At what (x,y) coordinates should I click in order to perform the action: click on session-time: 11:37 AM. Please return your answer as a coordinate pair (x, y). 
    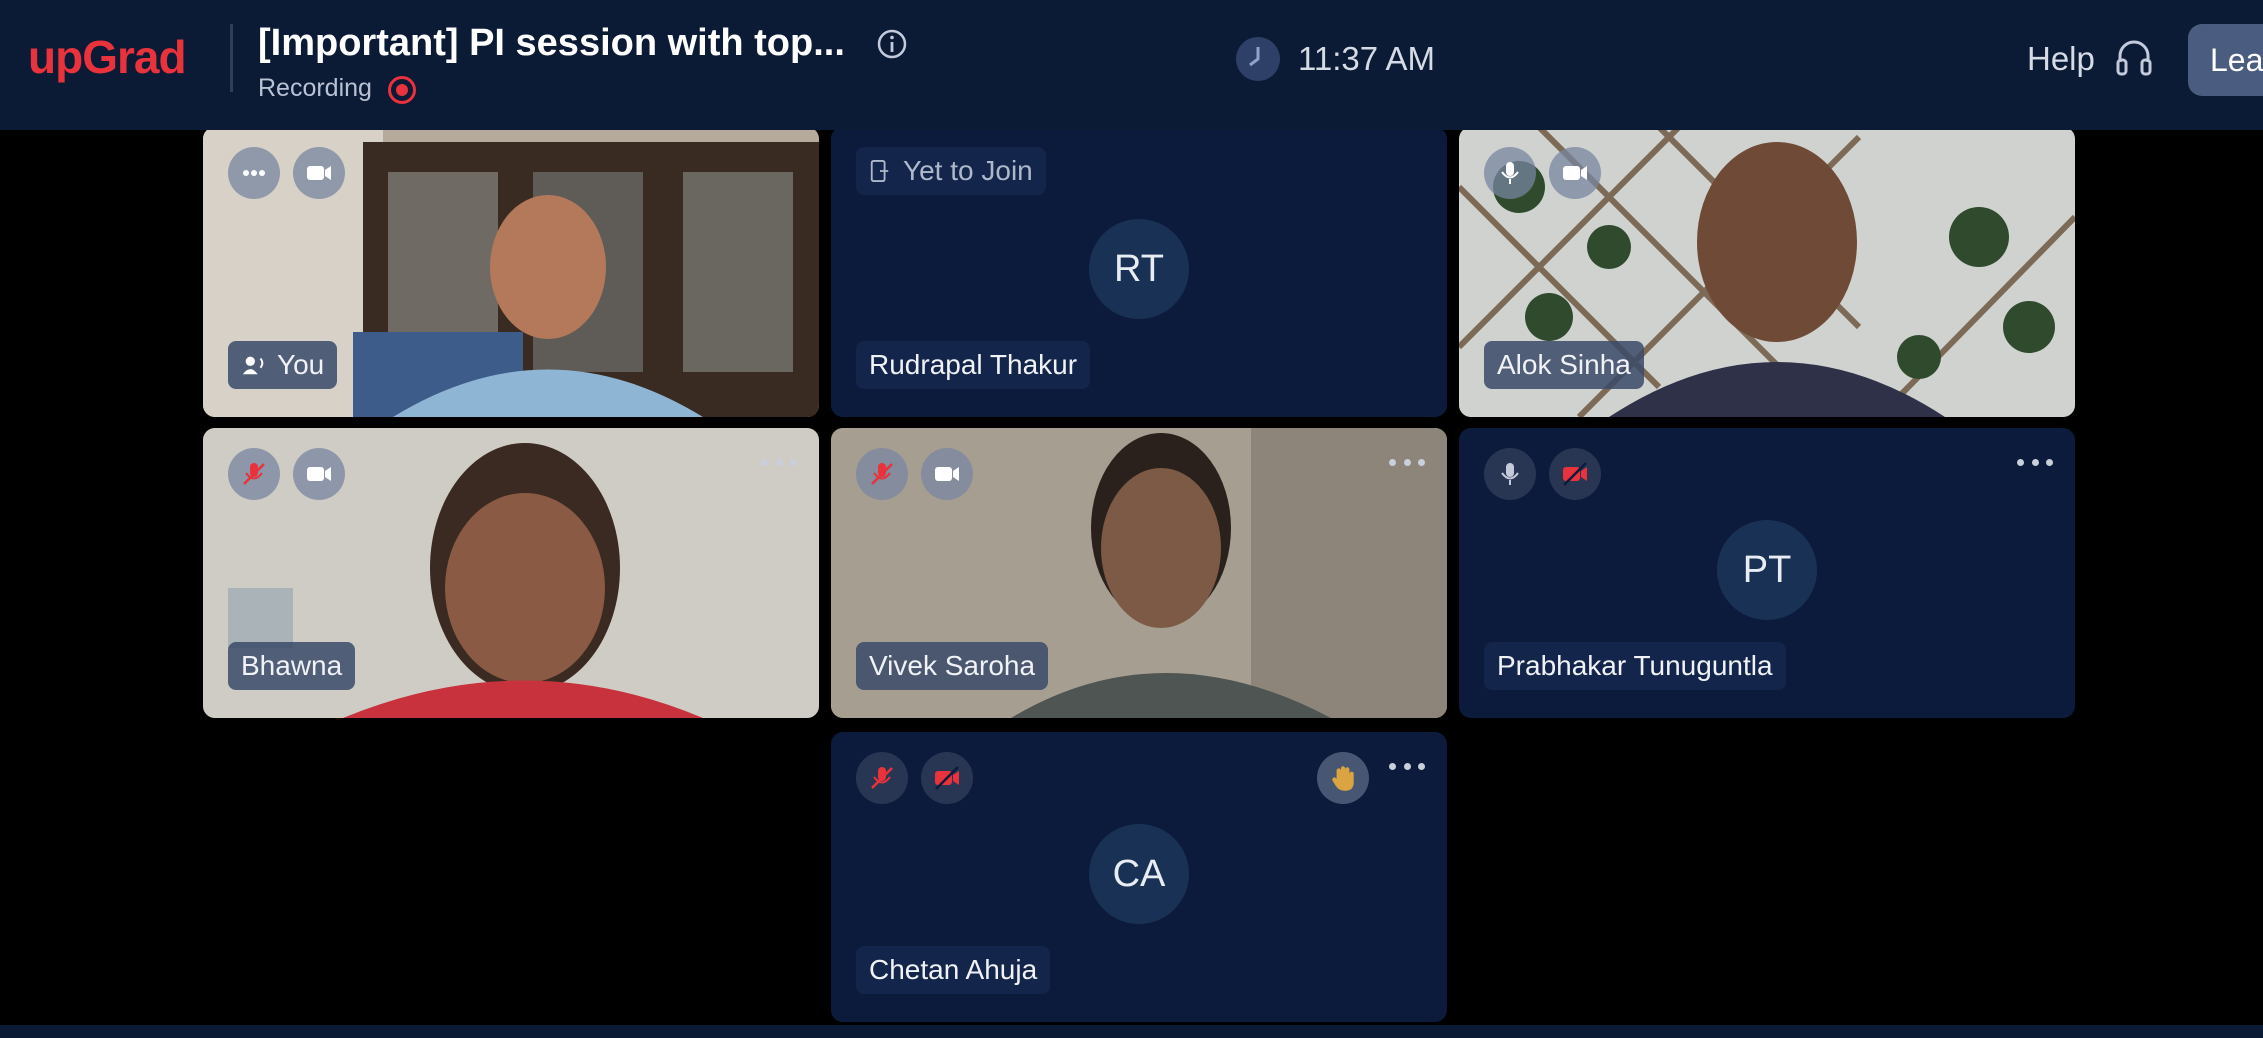
    Looking at the image, I should click on (1366, 58).